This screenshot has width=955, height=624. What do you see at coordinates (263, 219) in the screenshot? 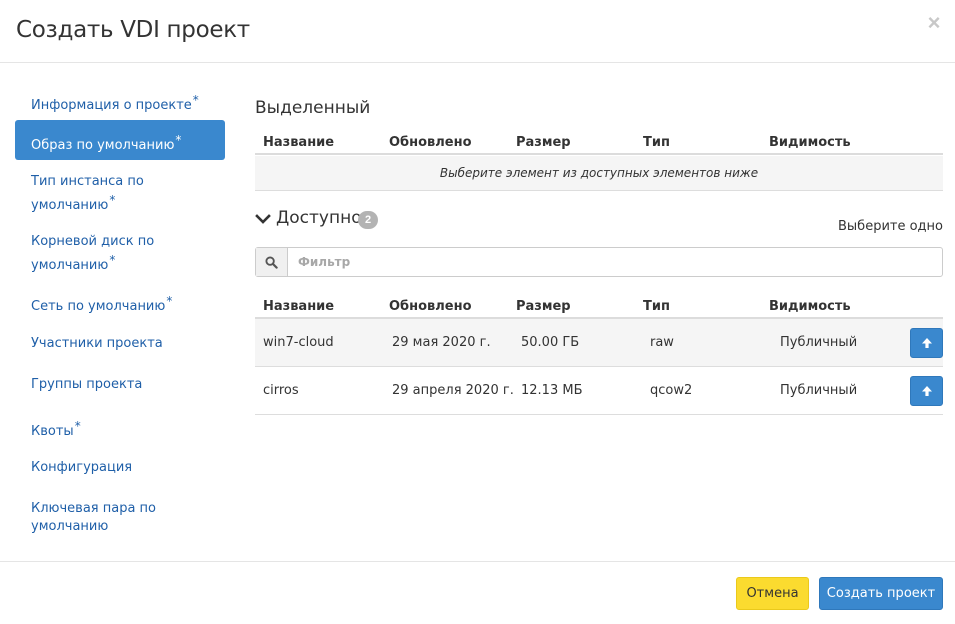
I see `chevron-down-icon` at bounding box center [263, 219].